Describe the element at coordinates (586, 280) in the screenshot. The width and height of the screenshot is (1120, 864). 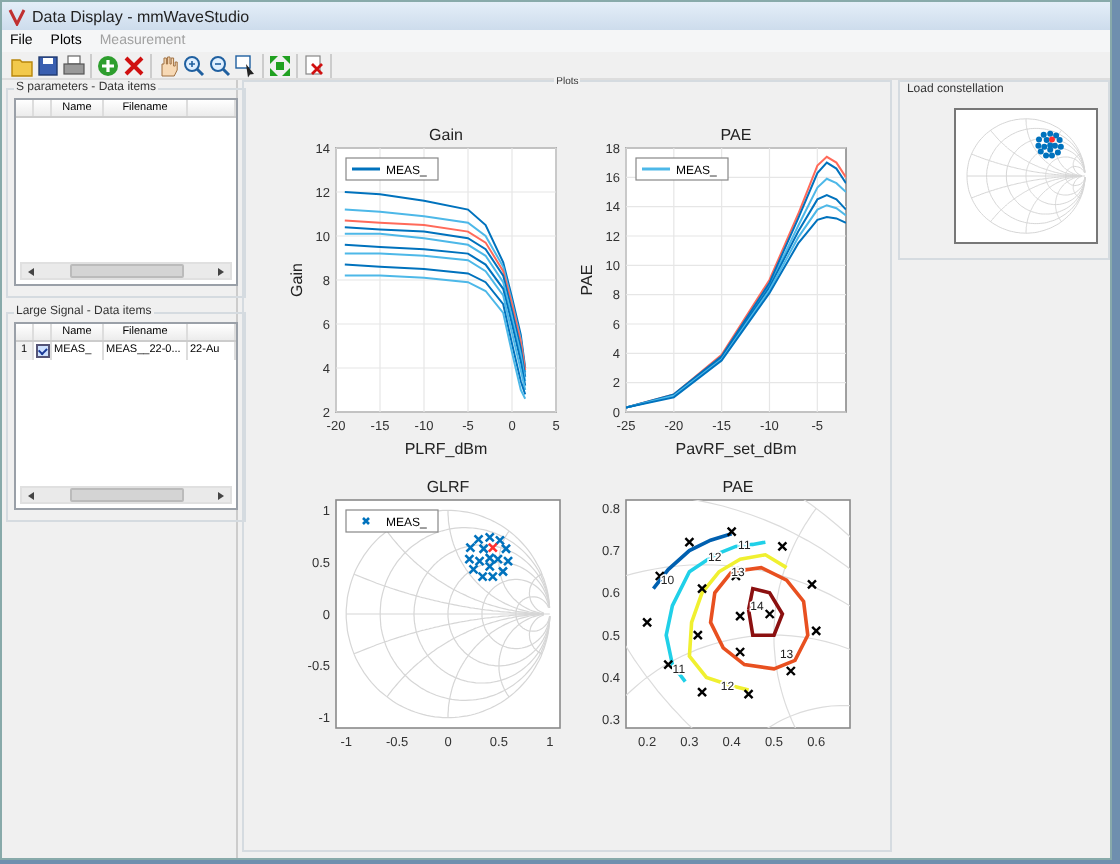
I see `axis-title: PAE` at that location.